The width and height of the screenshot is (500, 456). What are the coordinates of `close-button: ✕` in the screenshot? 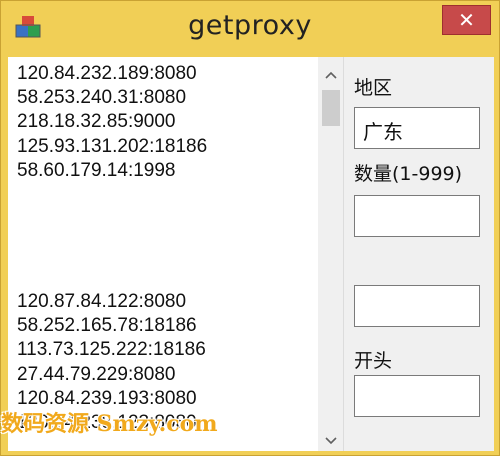 It's located at (466, 20).